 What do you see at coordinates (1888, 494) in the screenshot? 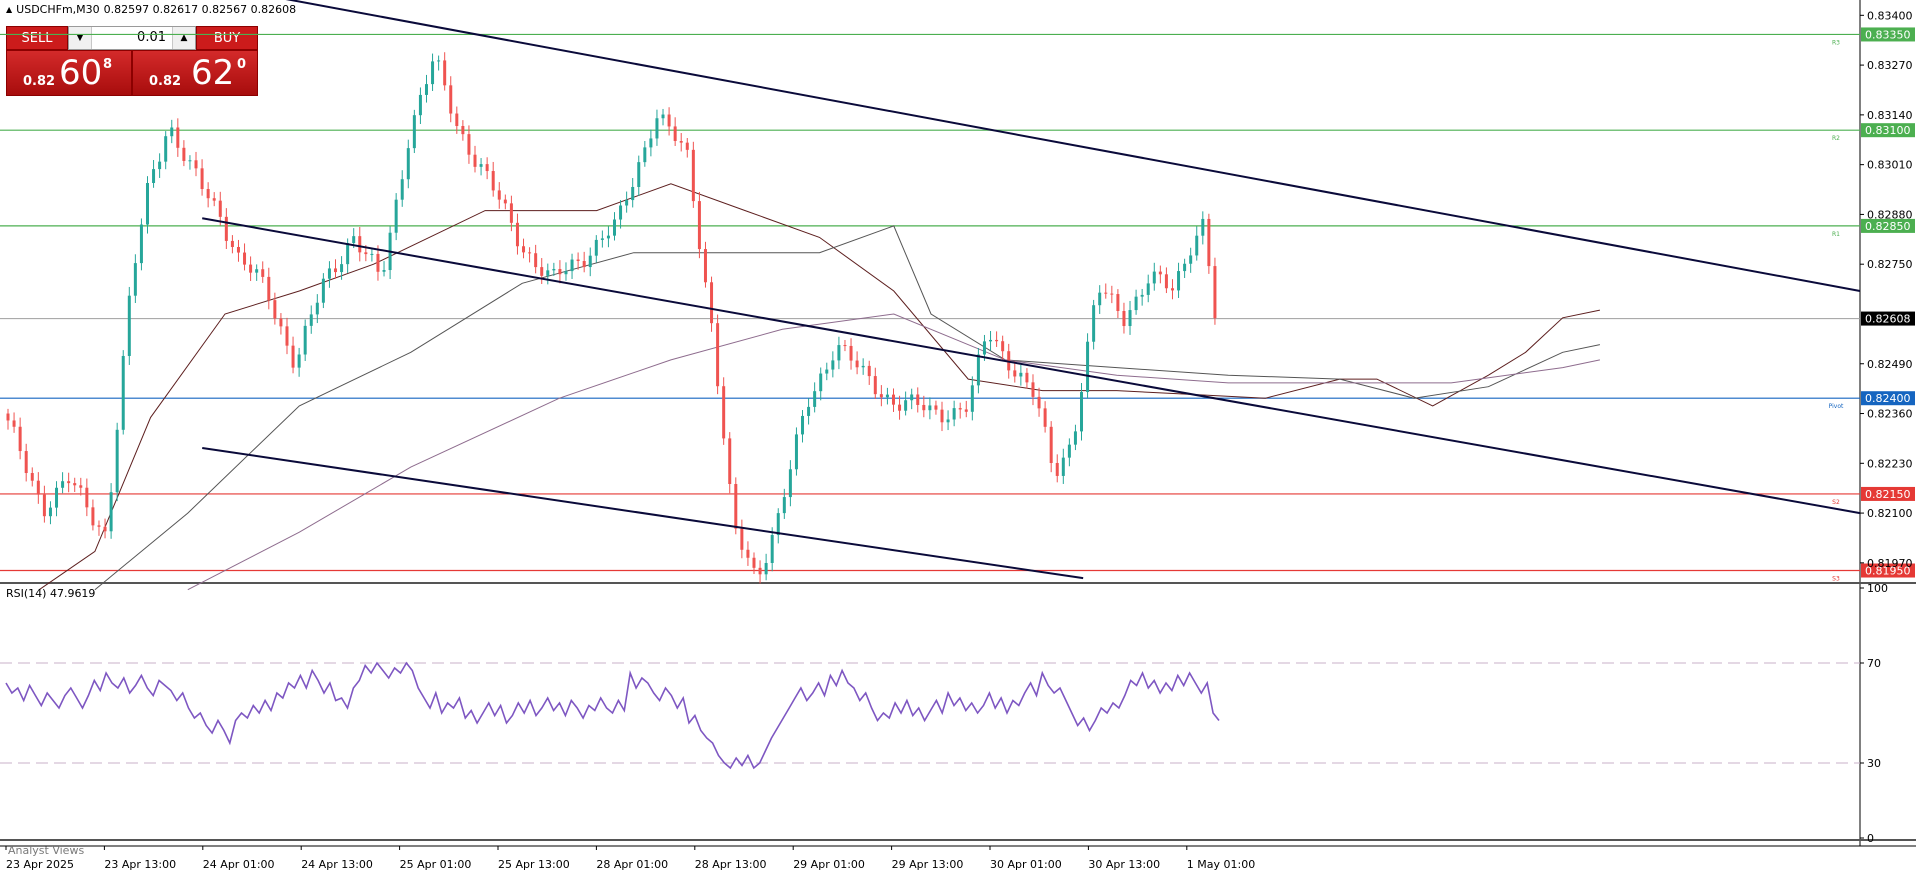
I see `pivot-price-label: 0.82150` at bounding box center [1888, 494].